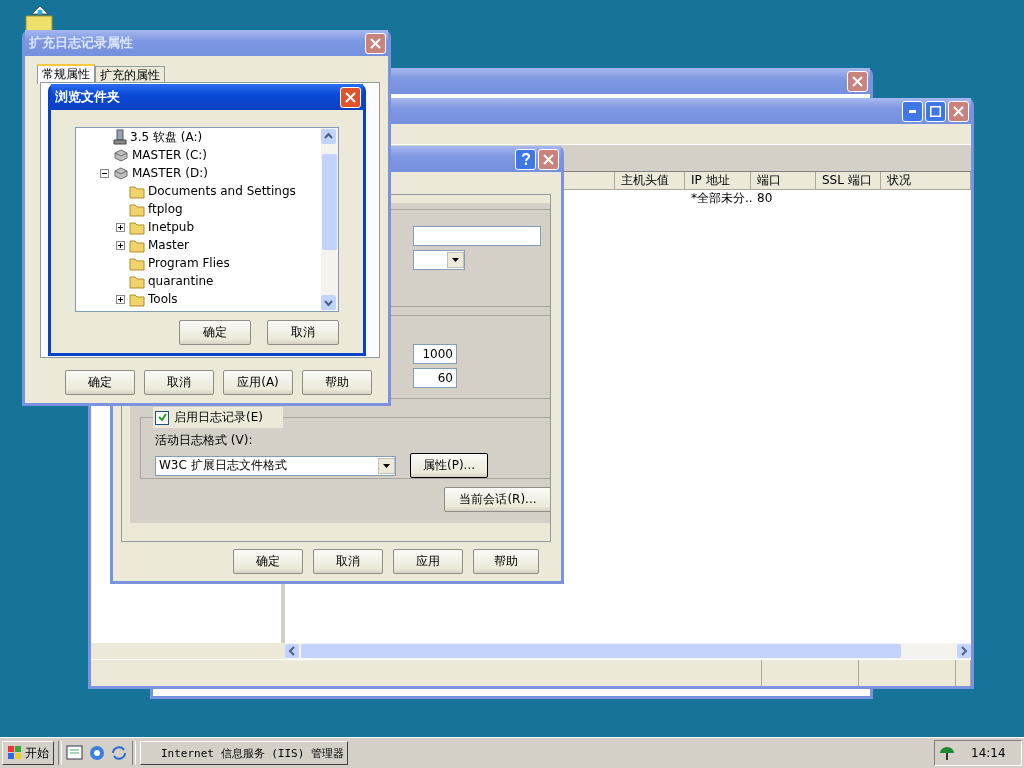  What do you see at coordinates (275, 465) in the screenshot?
I see `log-format-dropdown: W3C 扩展日志文件格式` at bounding box center [275, 465].